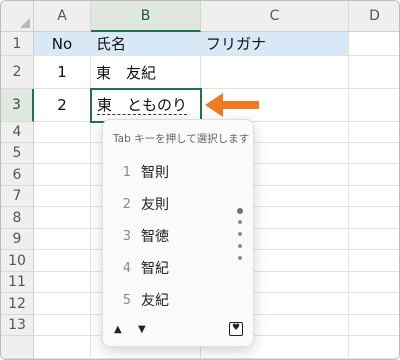  I want to click on column-header-b: B, so click(146, 16).